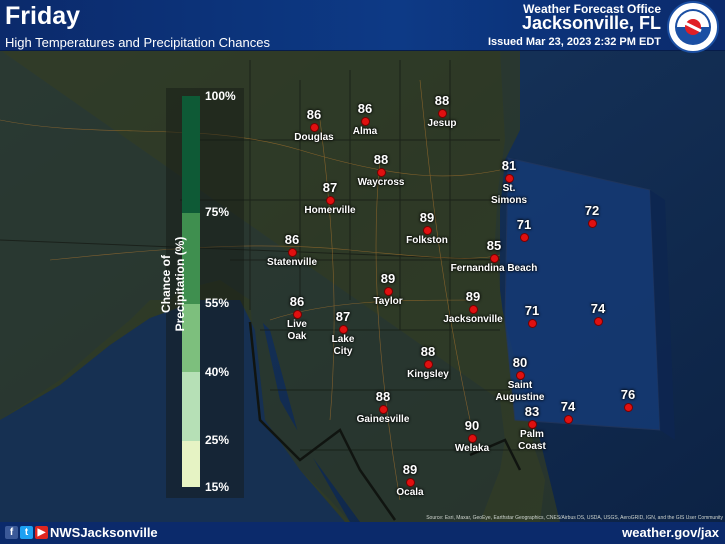 The width and height of the screenshot is (725, 544). What do you see at coordinates (472, 425) in the screenshot?
I see `station-temp: 90` at bounding box center [472, 425].